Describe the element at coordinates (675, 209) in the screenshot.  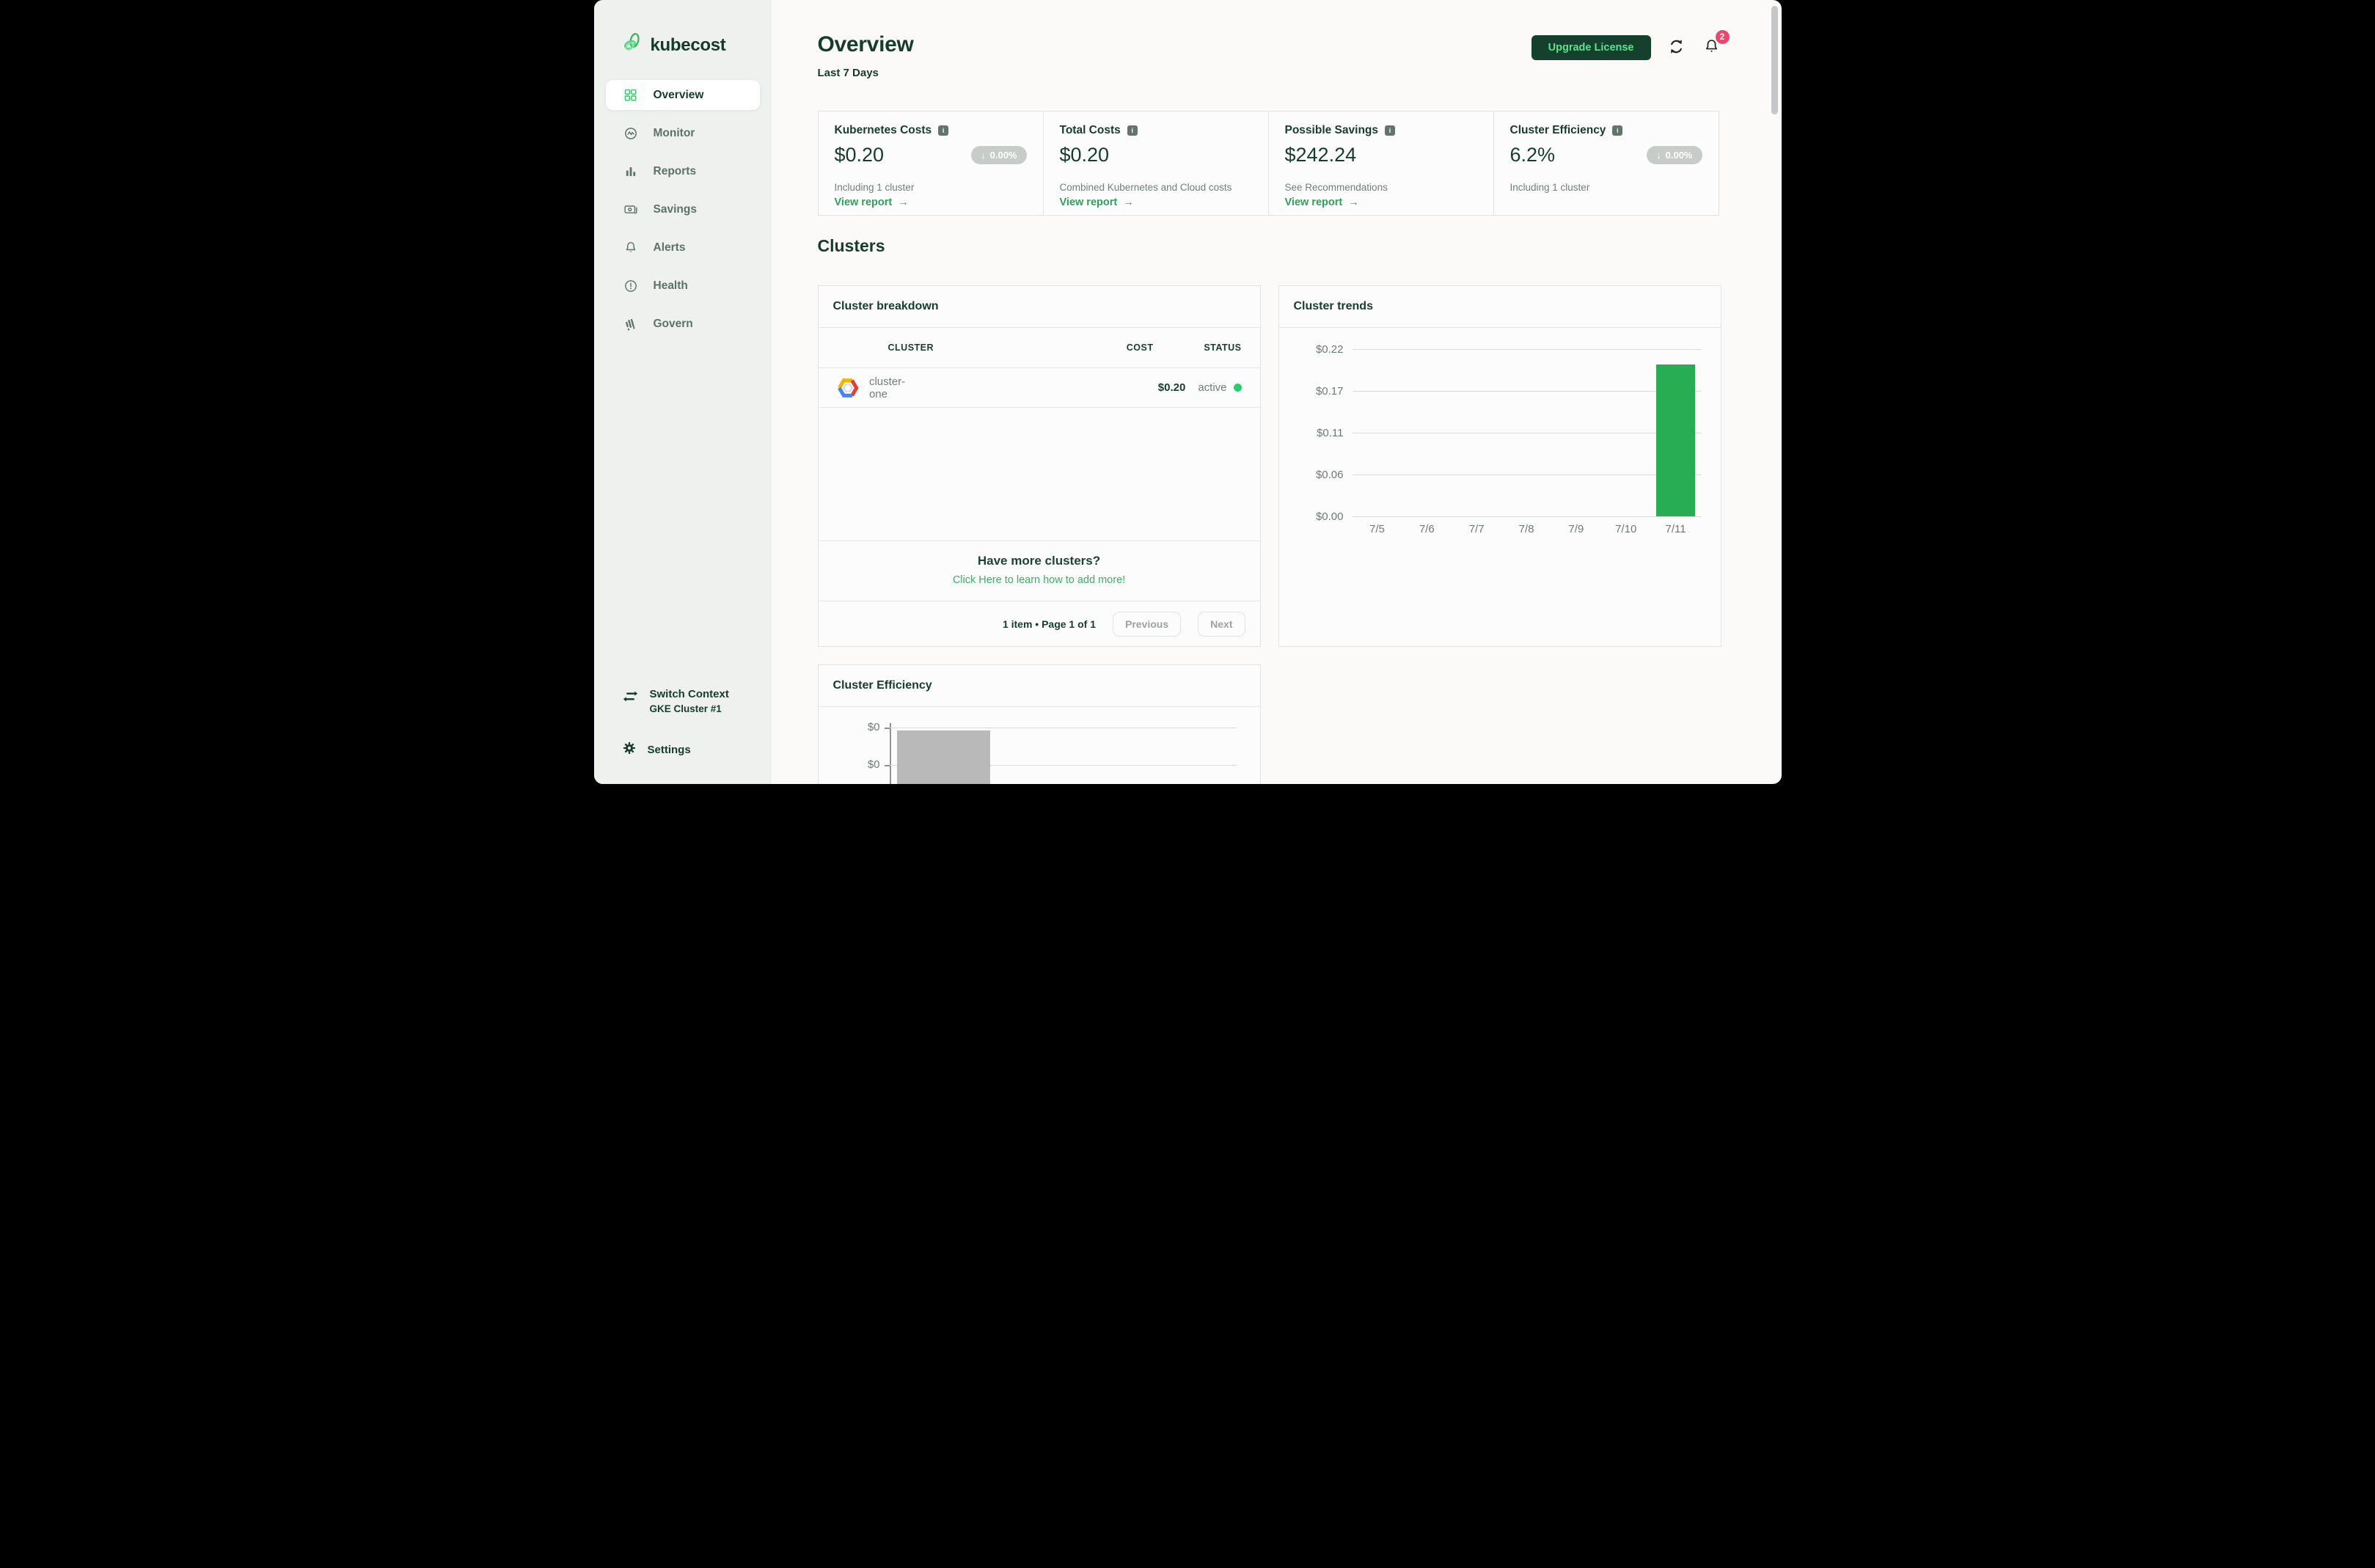
I see `sidebar-item-label: Savings` at that location.